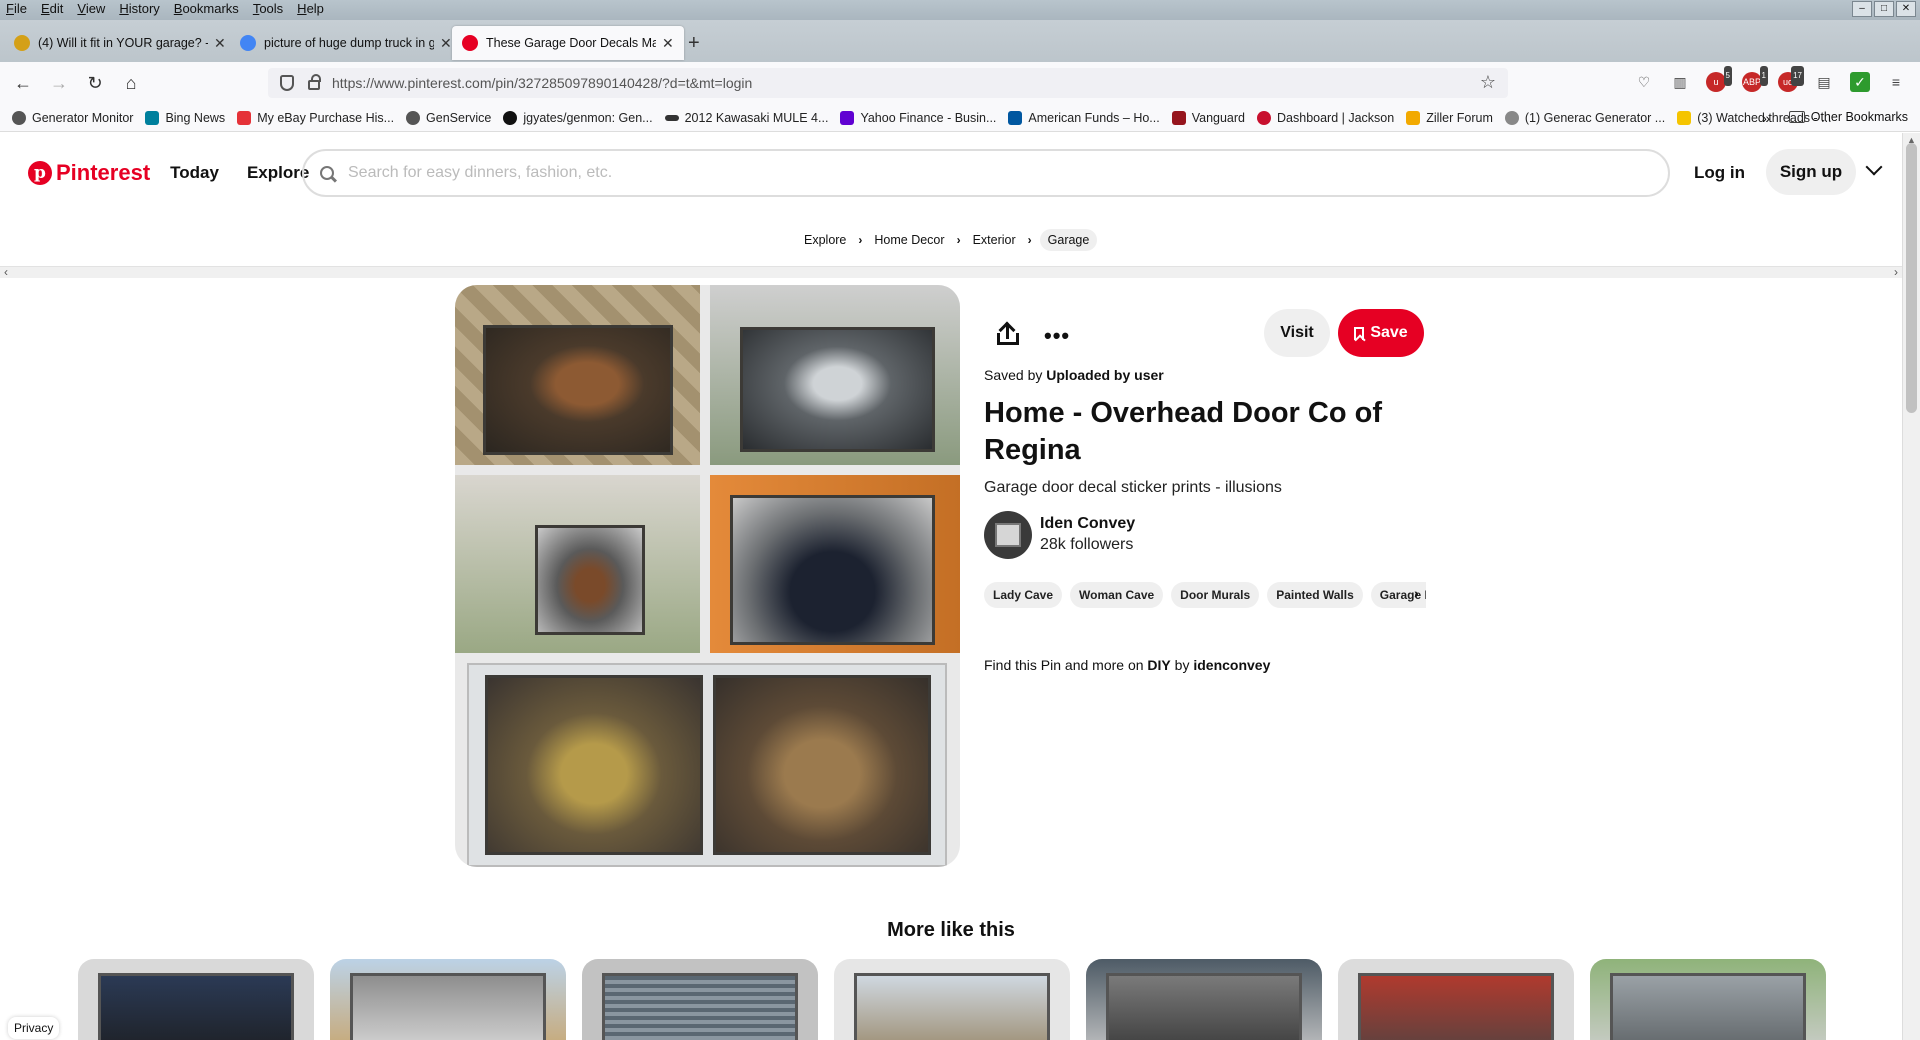 The height and width of the screenshot is (1040, 1920). Describe the element at coordinates (1791, 79) in the screenshot. I see `extension-icon: uo 17` at that location.